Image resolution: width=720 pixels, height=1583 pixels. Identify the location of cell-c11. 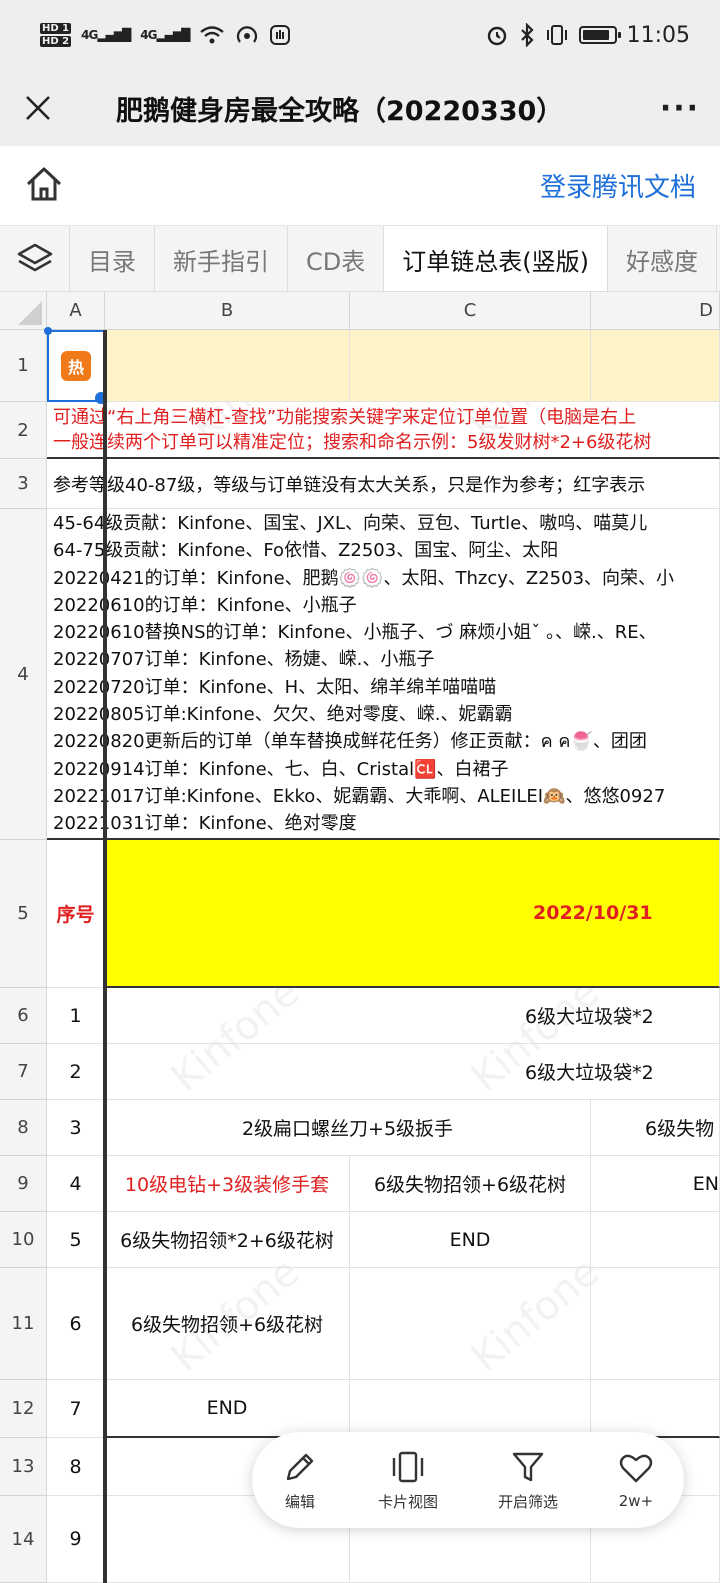
(470, 1324).